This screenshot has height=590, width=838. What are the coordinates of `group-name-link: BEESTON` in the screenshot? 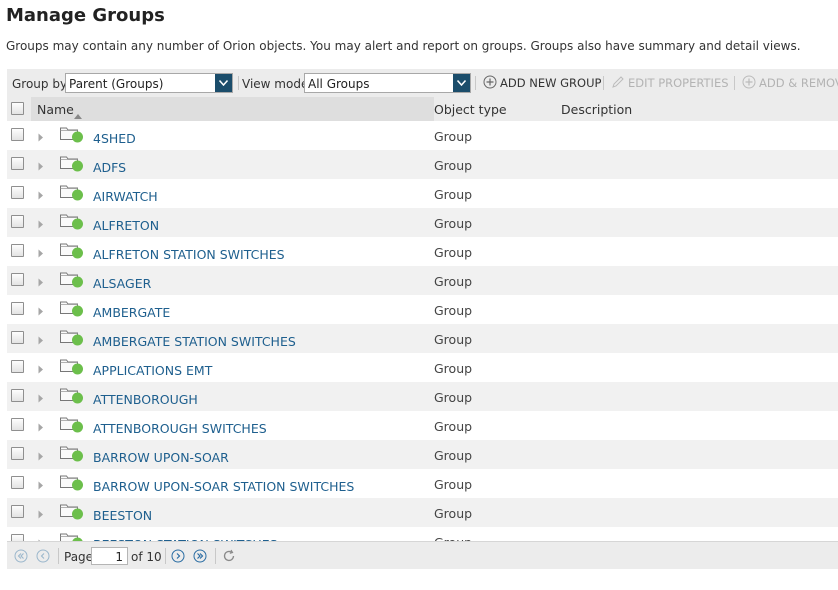 It's located at (122, 515).